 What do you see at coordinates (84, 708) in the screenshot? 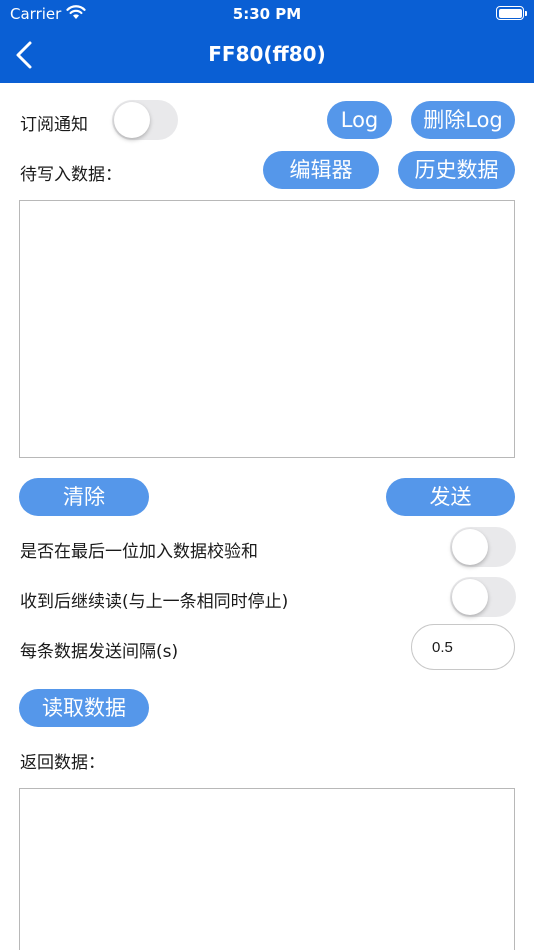
I see `read-data-button: 读取数据` at bounding box center [84, 708].